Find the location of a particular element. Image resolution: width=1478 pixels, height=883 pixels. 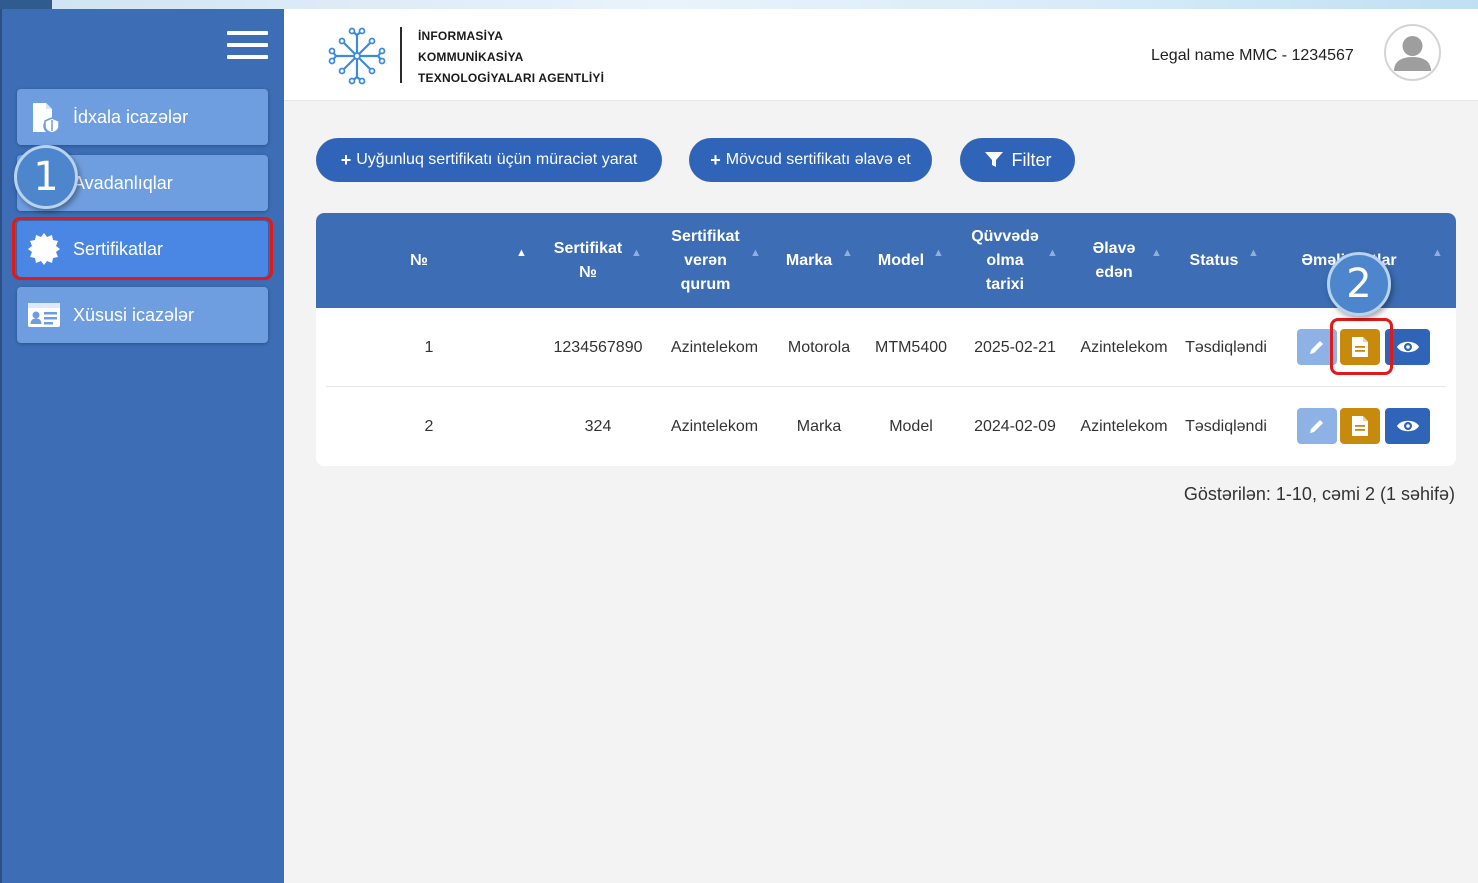

column-label-line: verən is located at coordinates (705, 260).